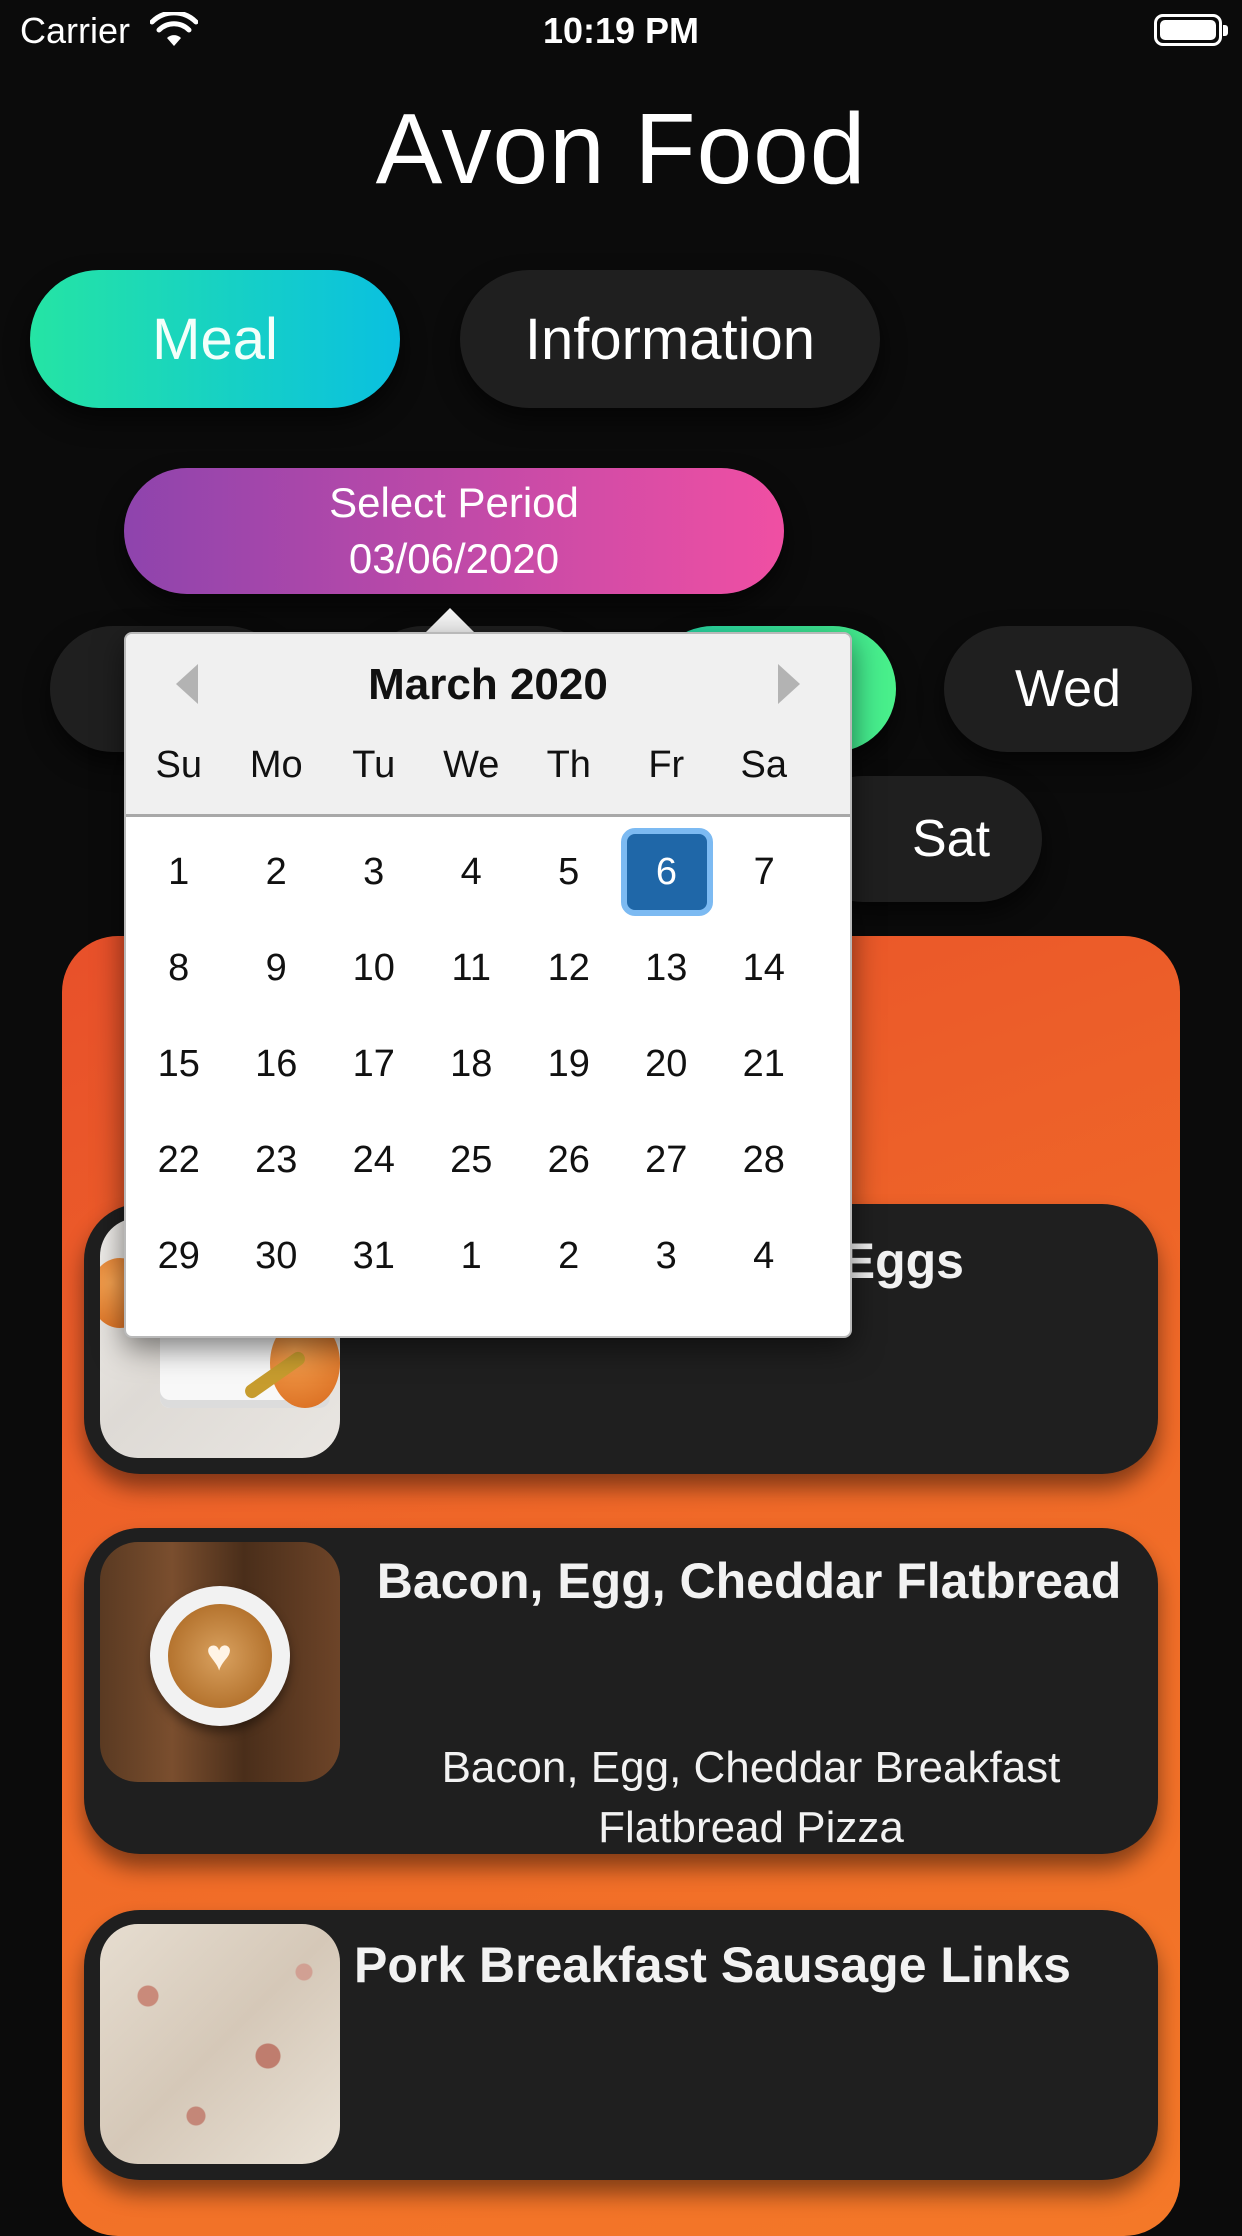 This screenshot has height=2236, width=1242. What do you see at coordinates (220, 1662) in the screenshot?
I see `meal-image-coffee: ♥` at bounding box center [220, 1662].